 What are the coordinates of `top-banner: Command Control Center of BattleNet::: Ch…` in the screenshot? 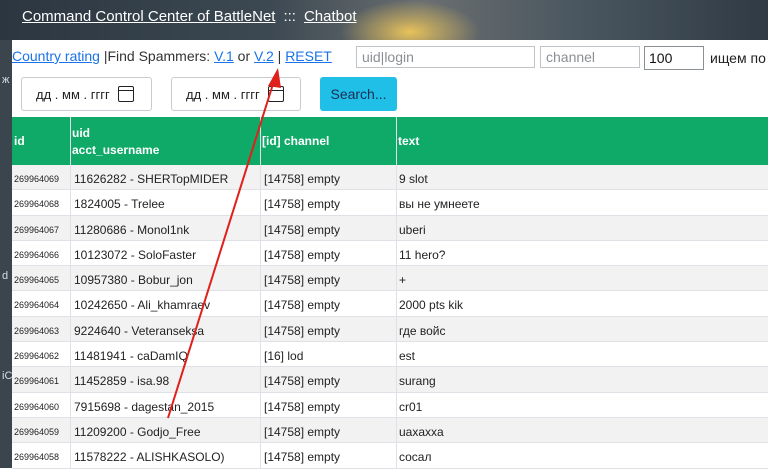 It's located at (384, 20).